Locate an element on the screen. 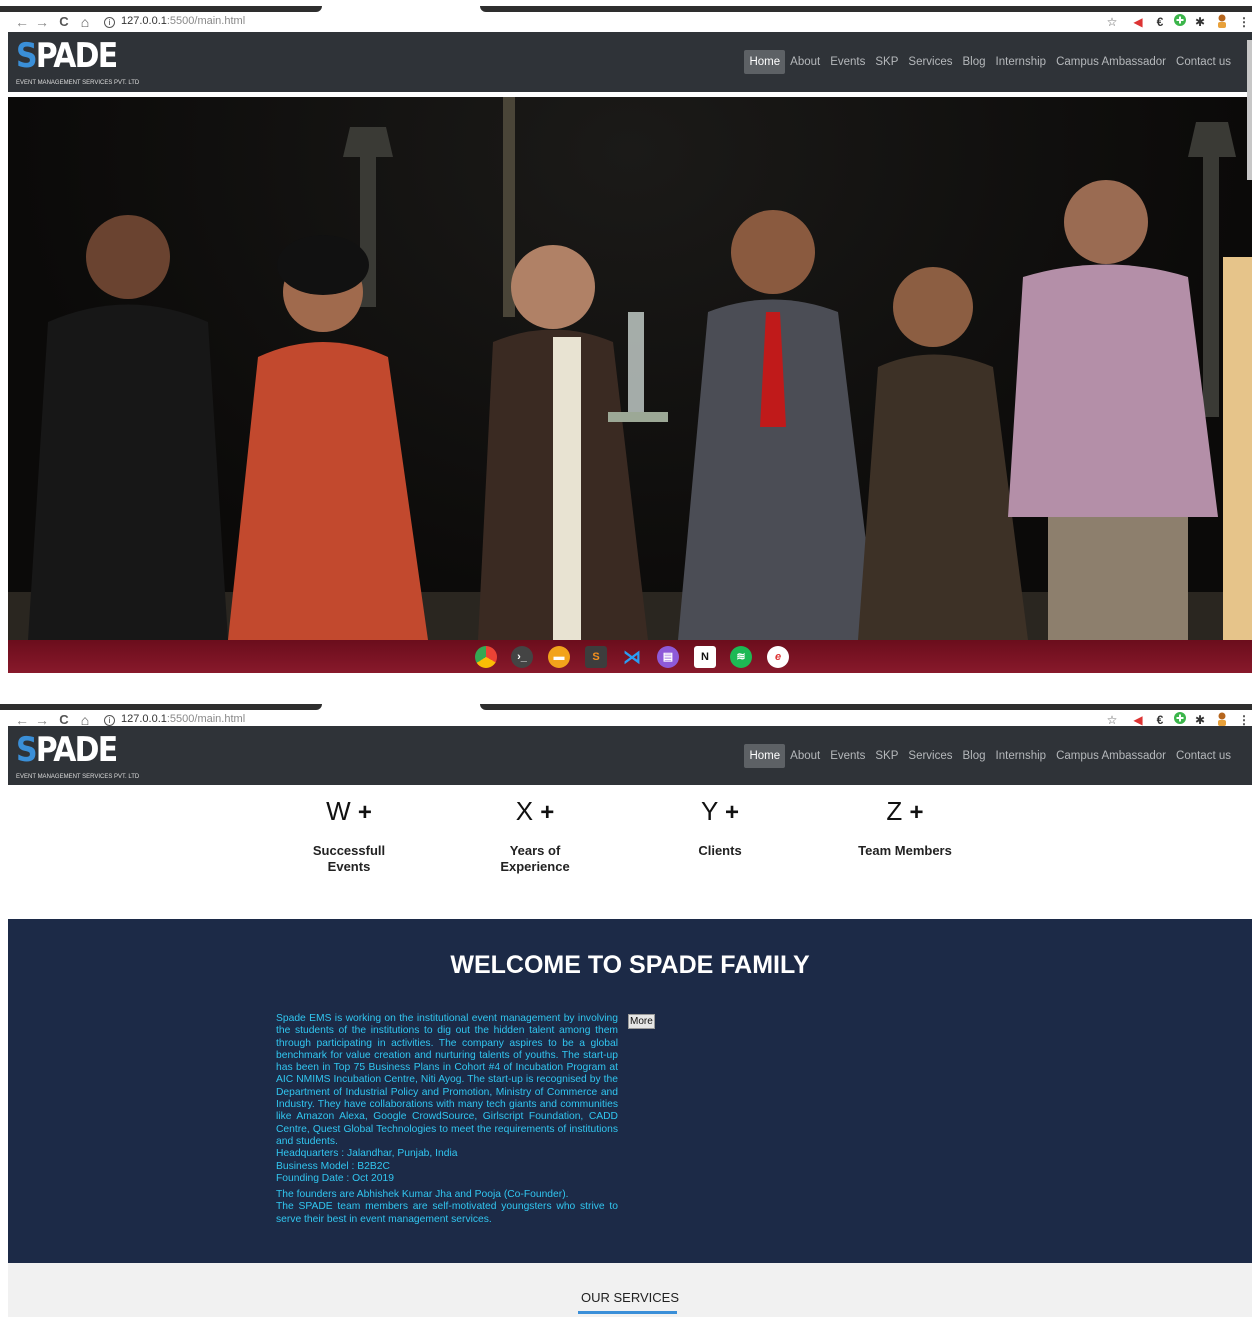 The width and height of the screenshot is (1252, 1317). notion-app-icon: N is located at coordinates (705, 657).